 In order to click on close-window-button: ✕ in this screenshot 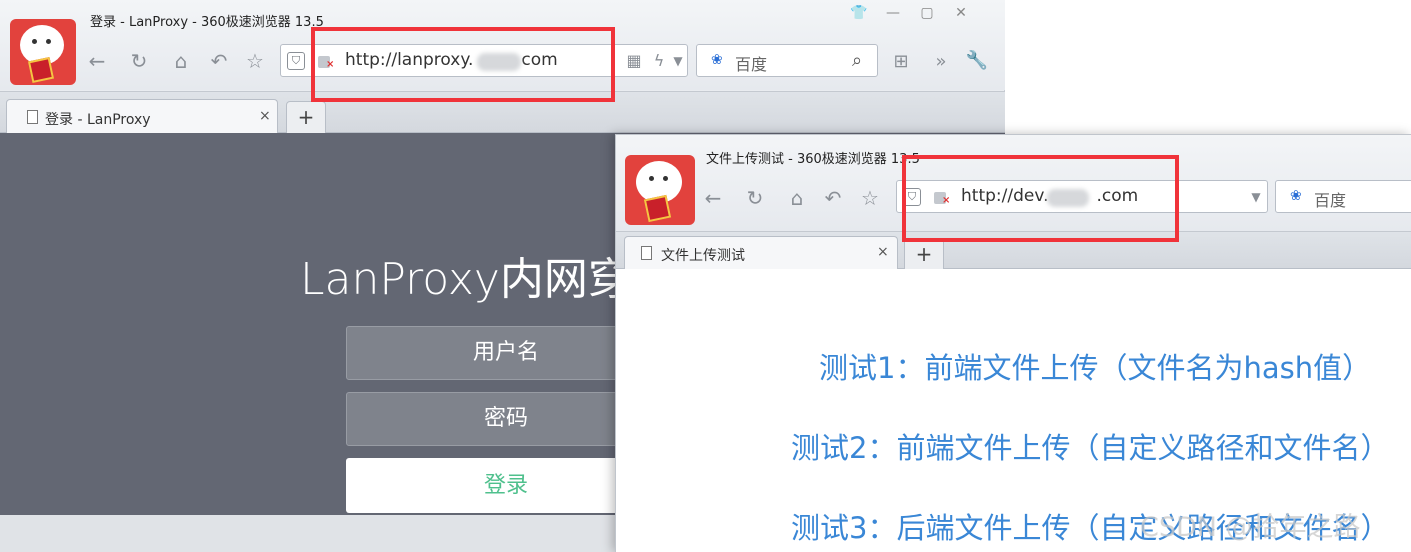, I will do `click(961, 13)`.